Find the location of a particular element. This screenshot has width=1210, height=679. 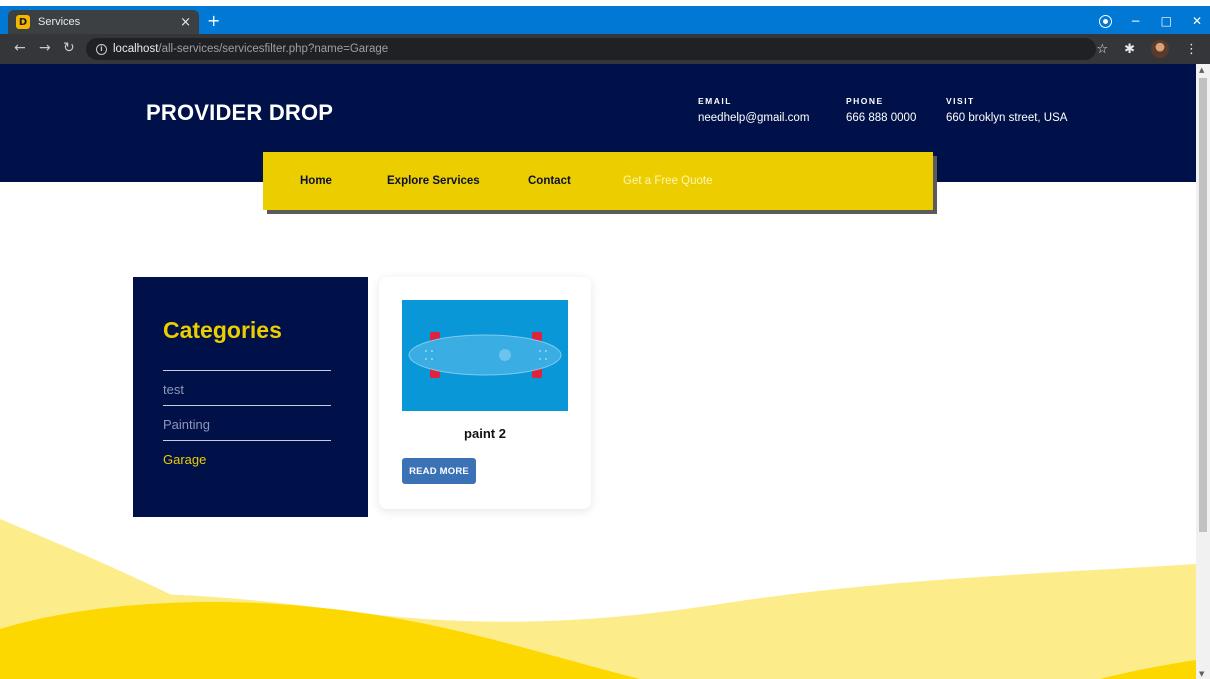

categories-sidebar: Categories test Painting Garage is located at coordinates (250, 397).